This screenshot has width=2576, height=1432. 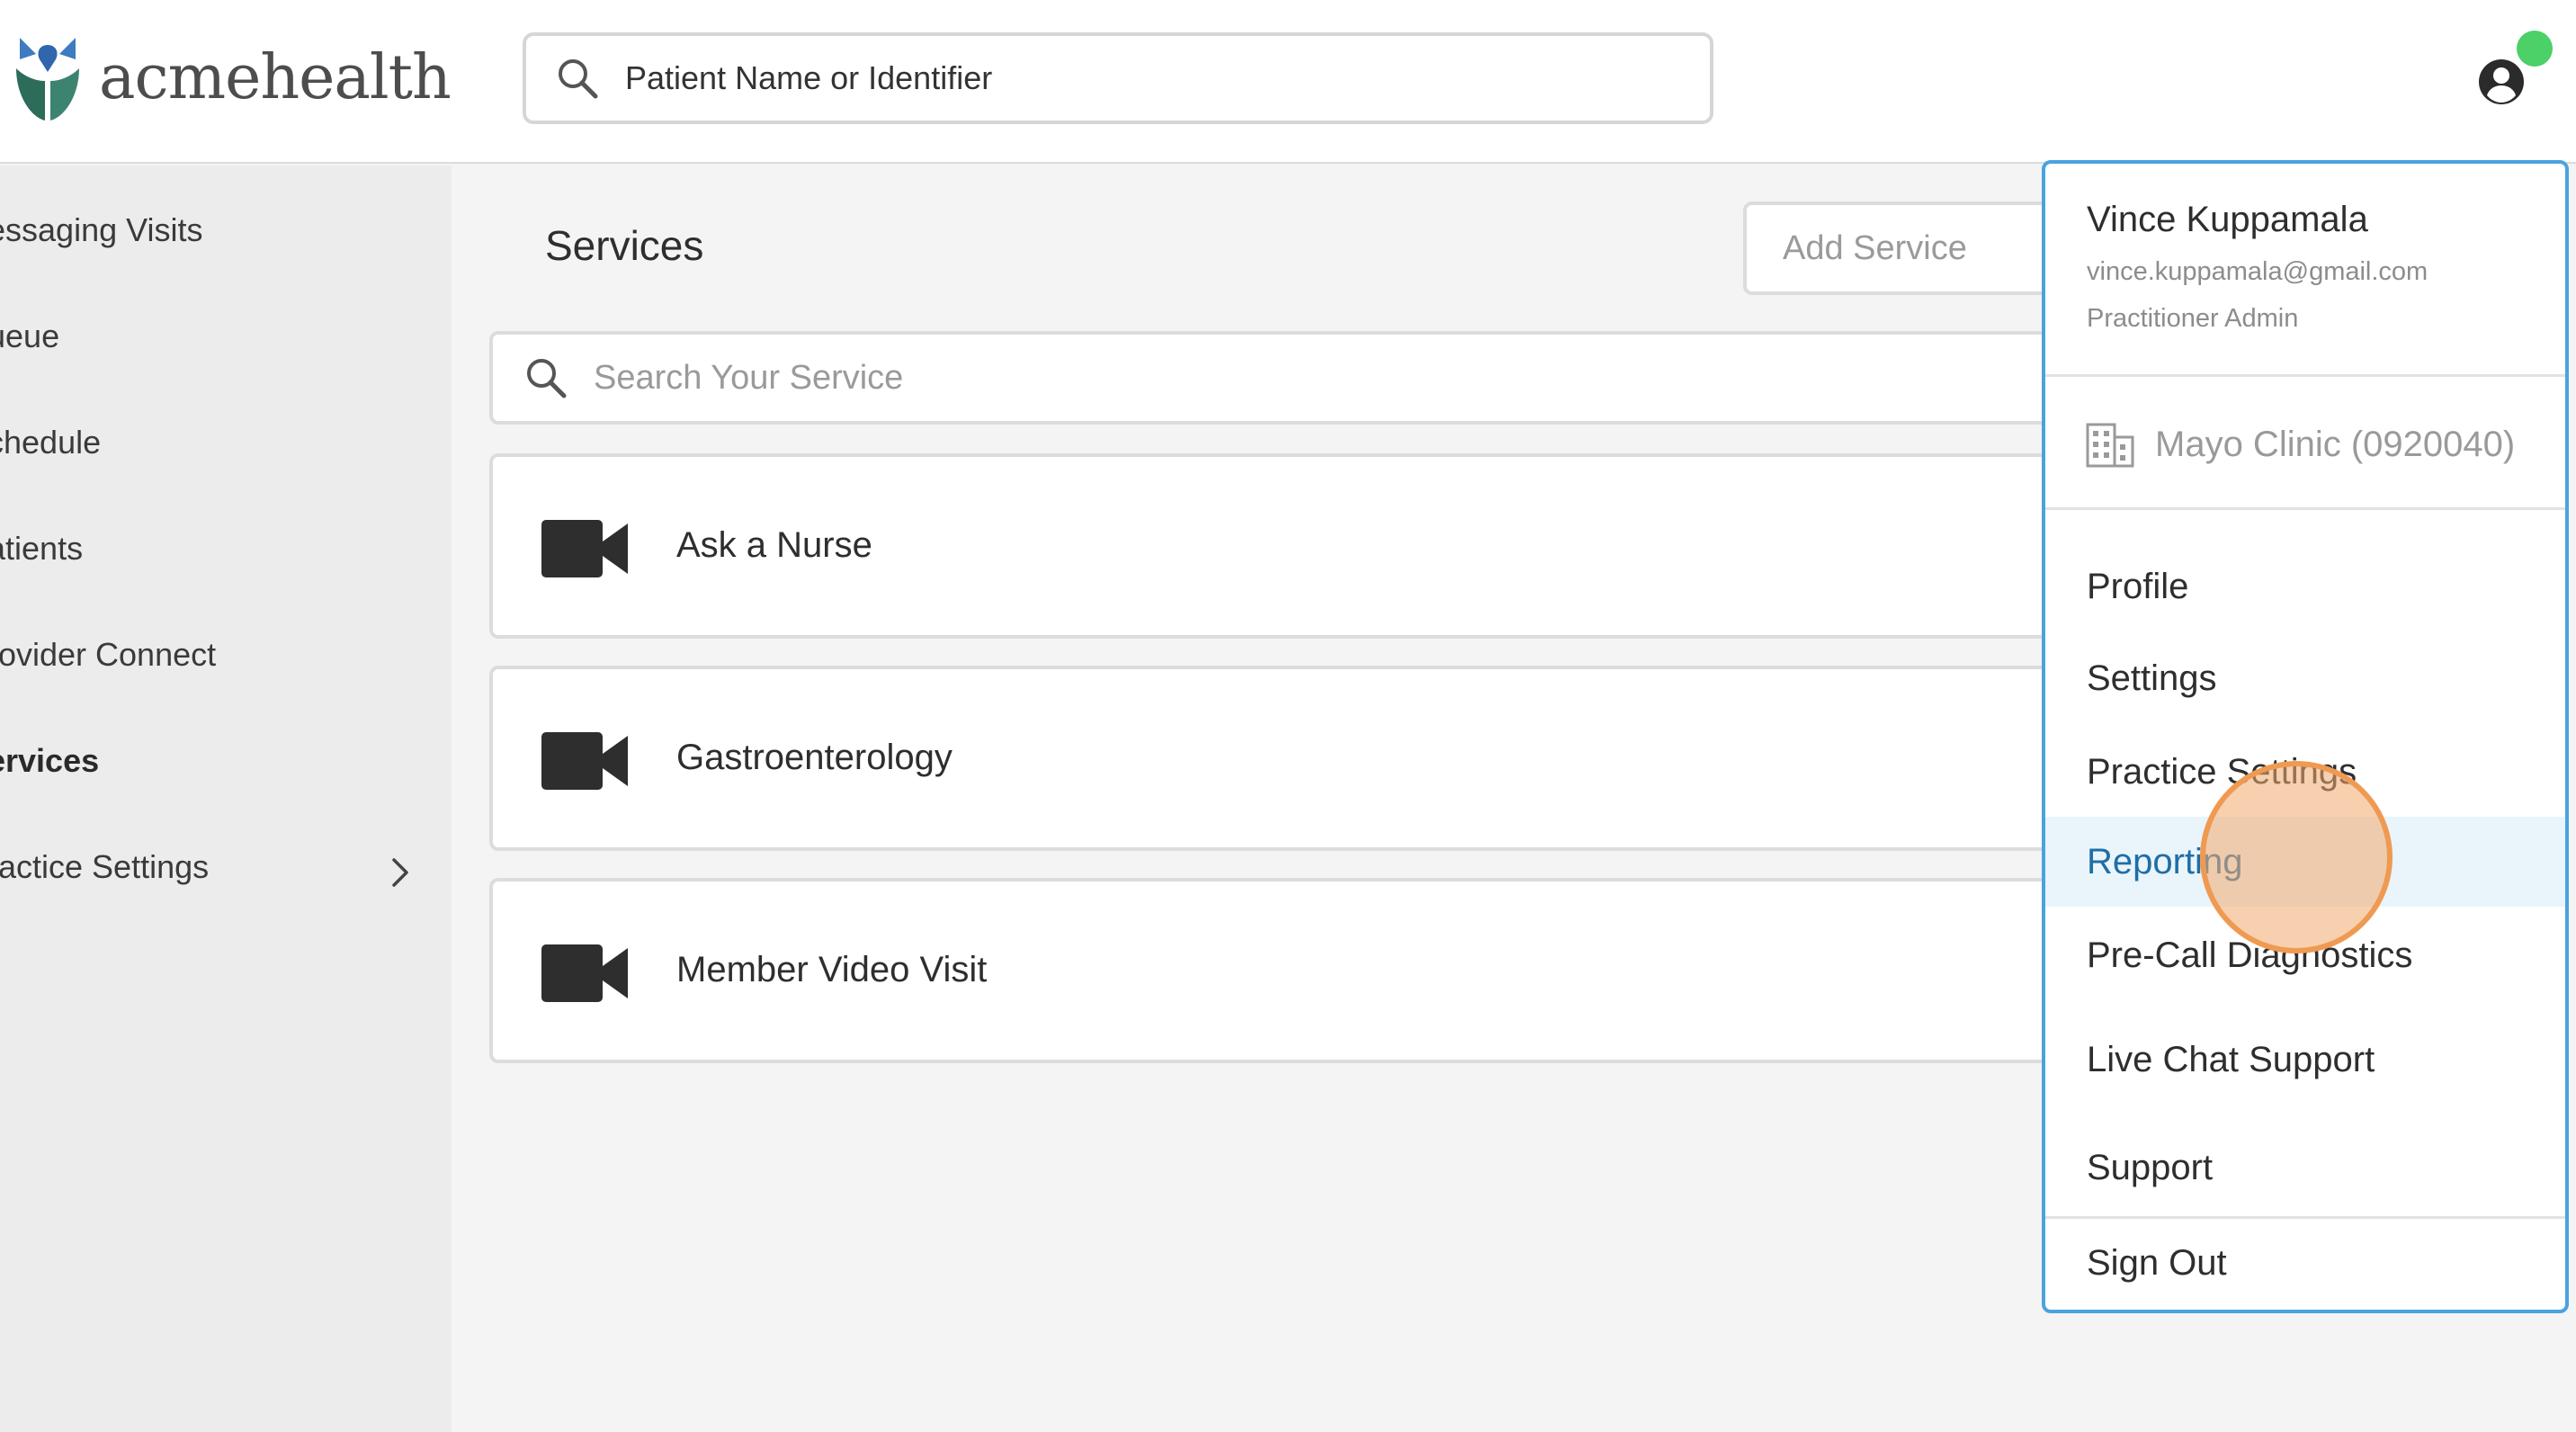 I want to click on menu-item-label: Reporting, so click(x=2165, y=862).